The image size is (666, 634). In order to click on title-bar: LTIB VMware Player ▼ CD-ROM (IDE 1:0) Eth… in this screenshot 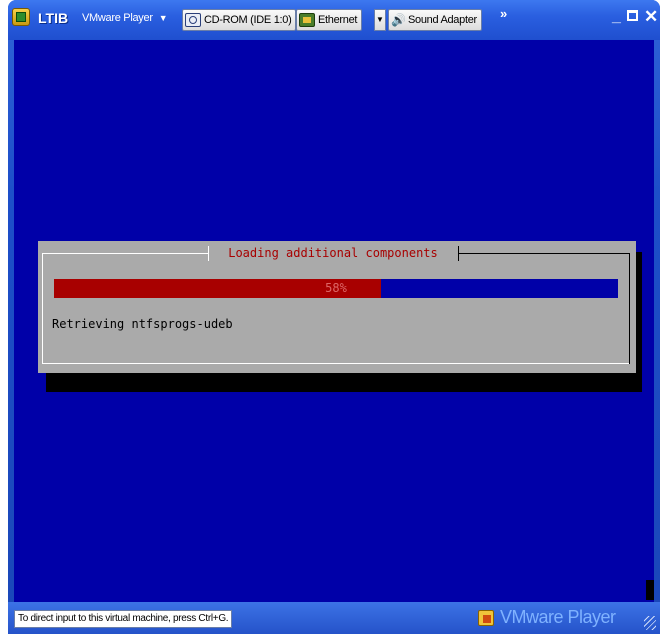, I will do `click(334, 20)`.